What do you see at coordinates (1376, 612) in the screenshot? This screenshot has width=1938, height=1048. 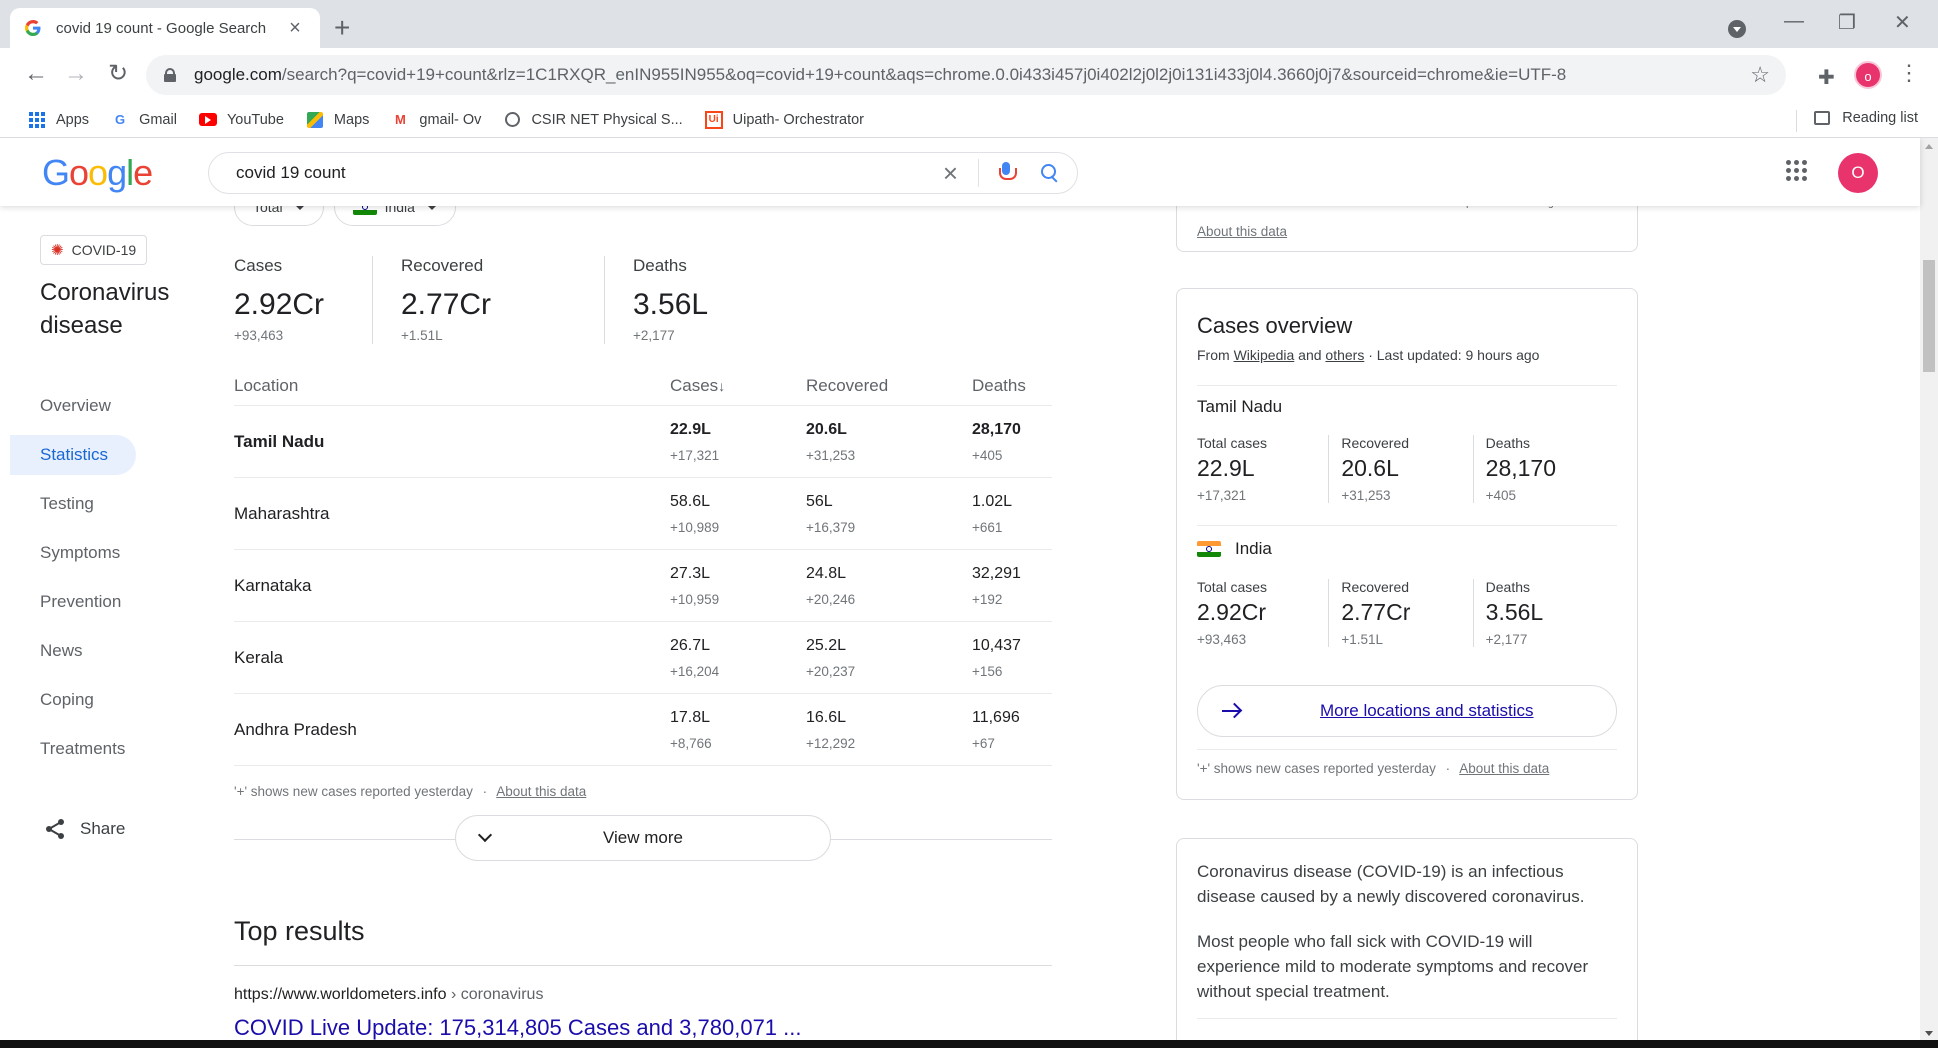 I see `stat-value: 2.77Cr` at bounding box center [1376, 612].